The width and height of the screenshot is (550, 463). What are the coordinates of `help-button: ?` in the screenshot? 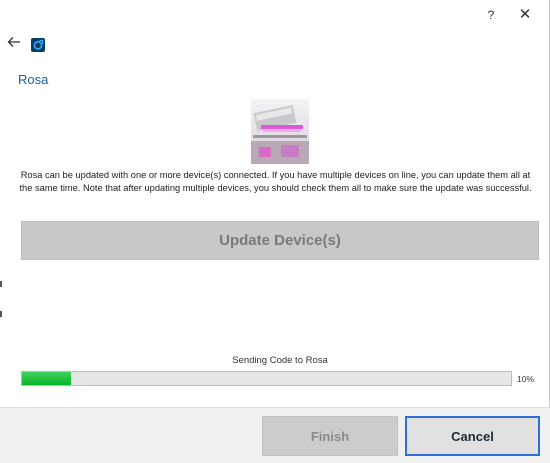 It's located at (491, 15).